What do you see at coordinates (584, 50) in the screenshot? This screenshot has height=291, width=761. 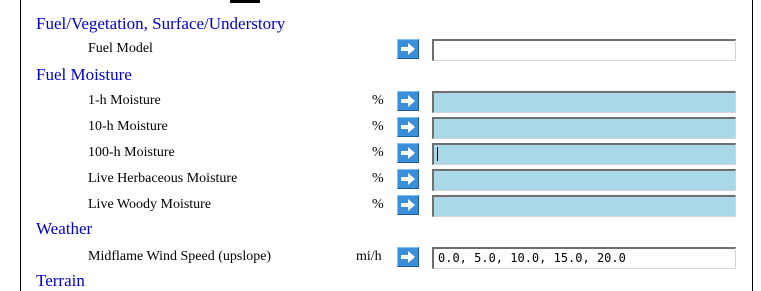 I see `fuel-model-field` at bounding box center [584, 50].